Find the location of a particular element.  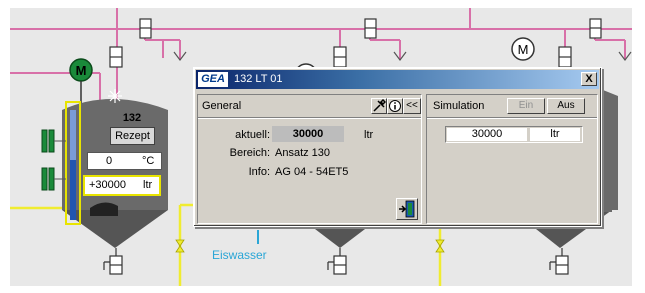

simulation-title: Simulation is located at coordinates (459, 106).